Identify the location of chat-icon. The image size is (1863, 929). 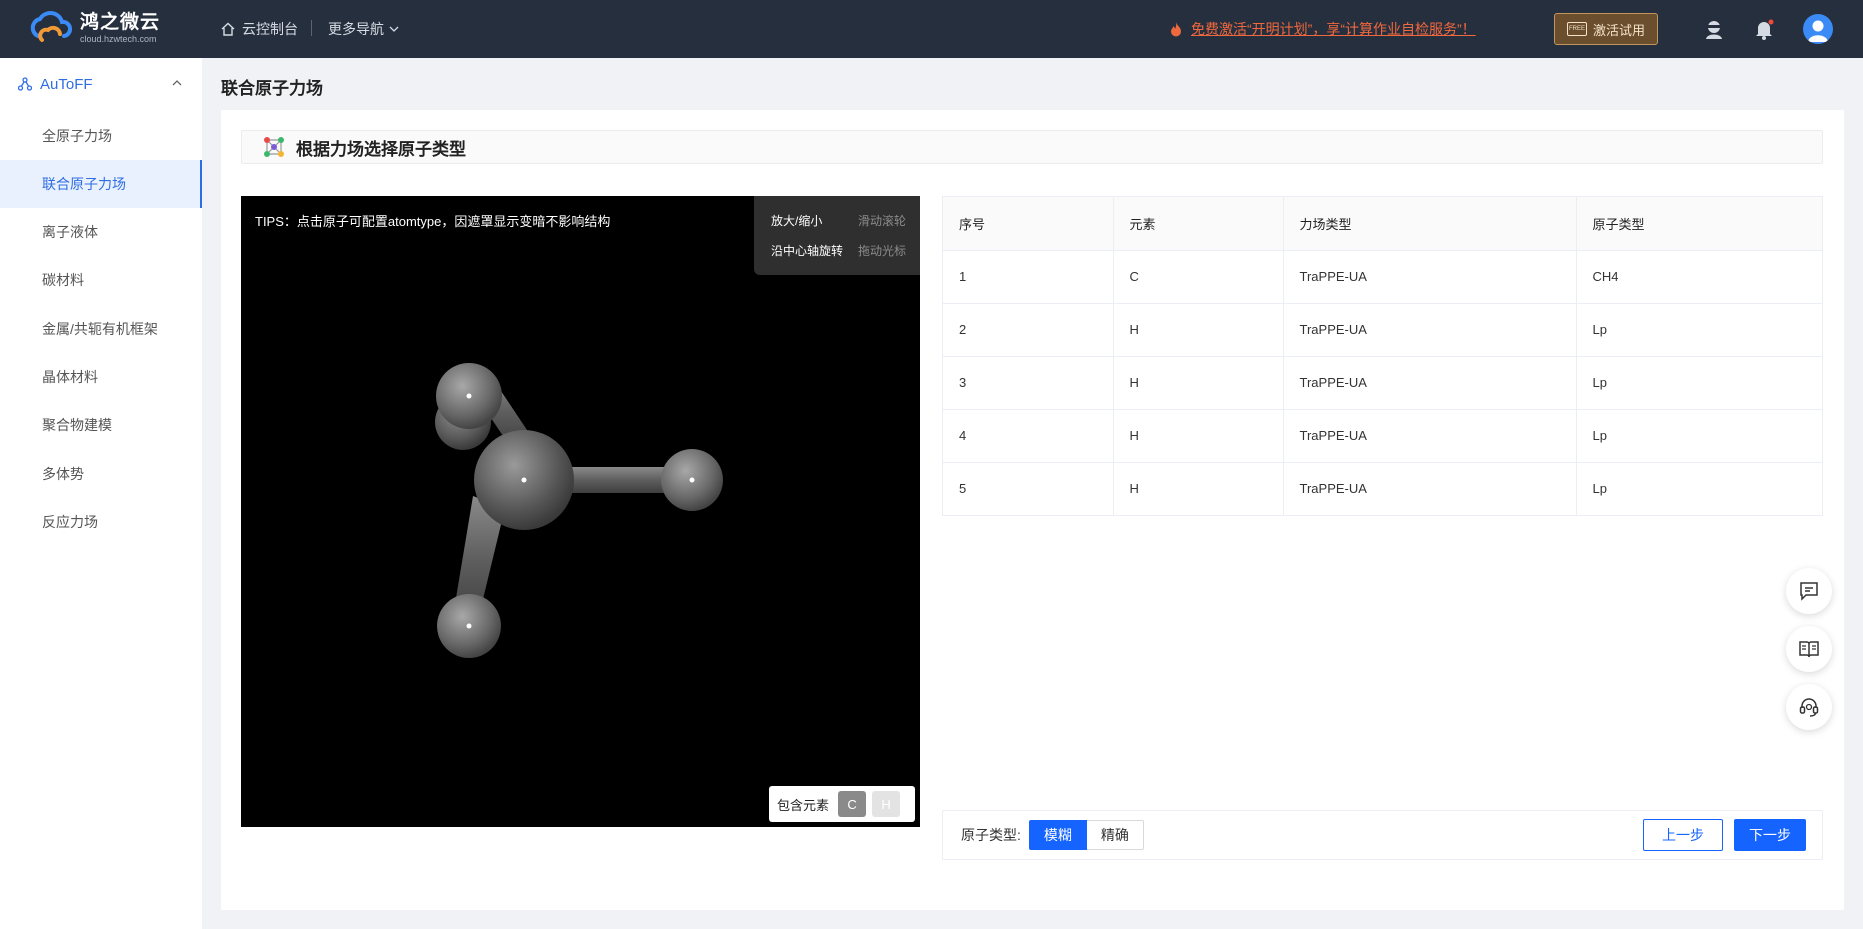
(1809, 591).